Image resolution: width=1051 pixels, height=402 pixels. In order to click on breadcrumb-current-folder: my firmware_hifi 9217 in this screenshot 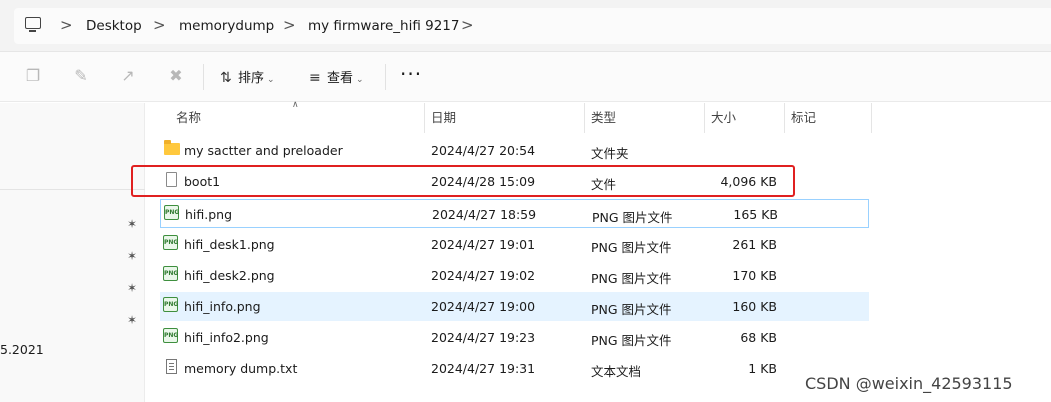, I will do `click(383, 26)`.